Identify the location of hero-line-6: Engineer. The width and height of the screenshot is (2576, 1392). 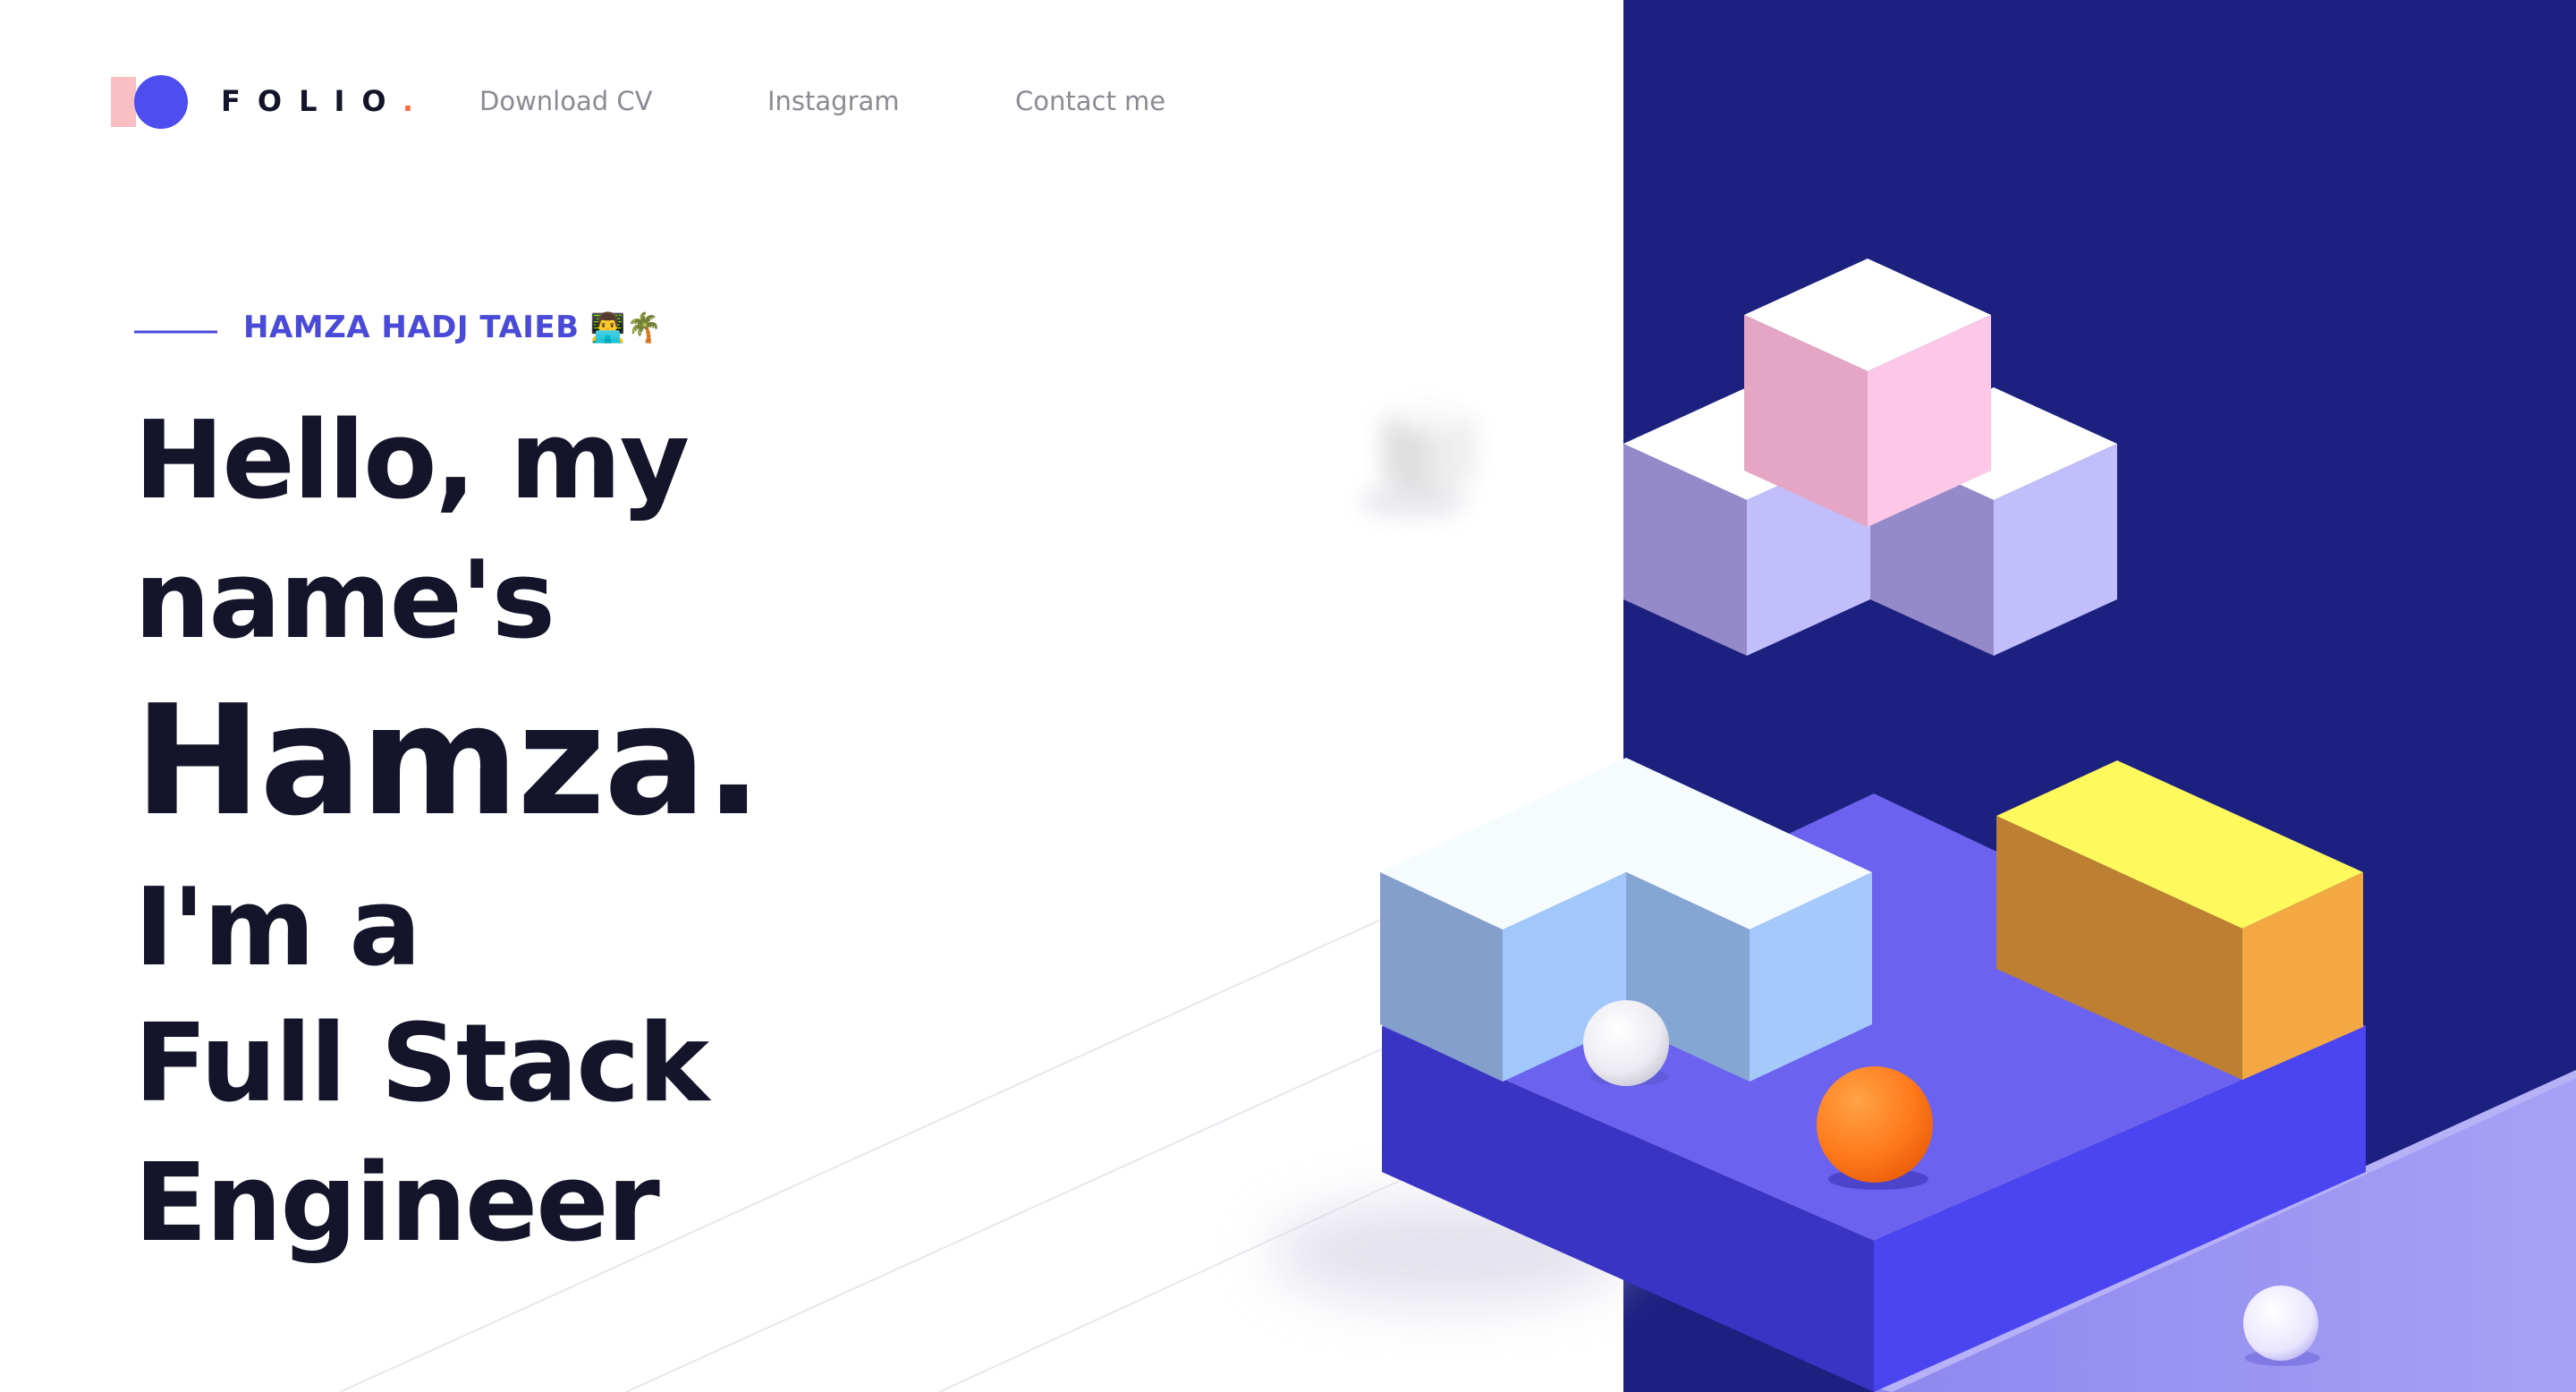
(397, 1204).